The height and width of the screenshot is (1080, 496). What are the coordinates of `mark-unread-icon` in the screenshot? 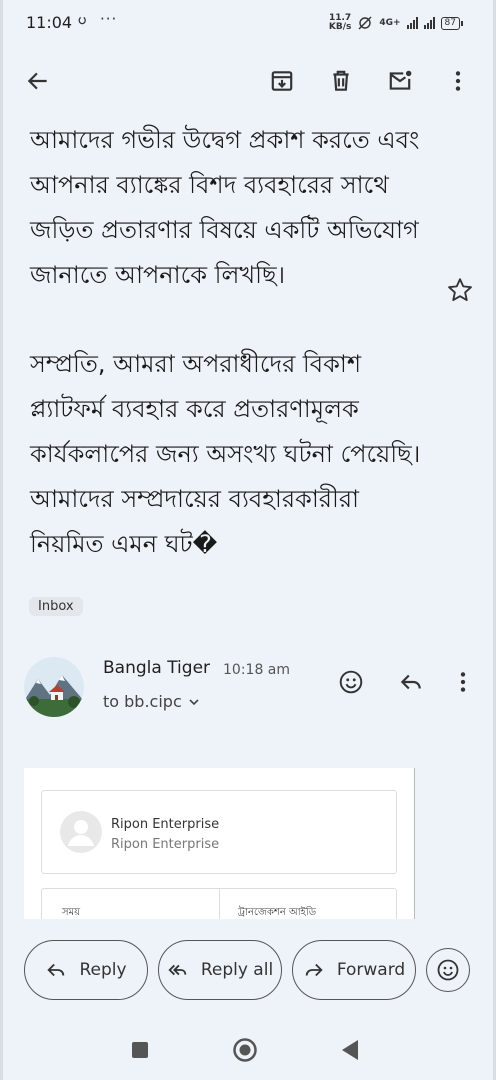 It's located at (400, 81).